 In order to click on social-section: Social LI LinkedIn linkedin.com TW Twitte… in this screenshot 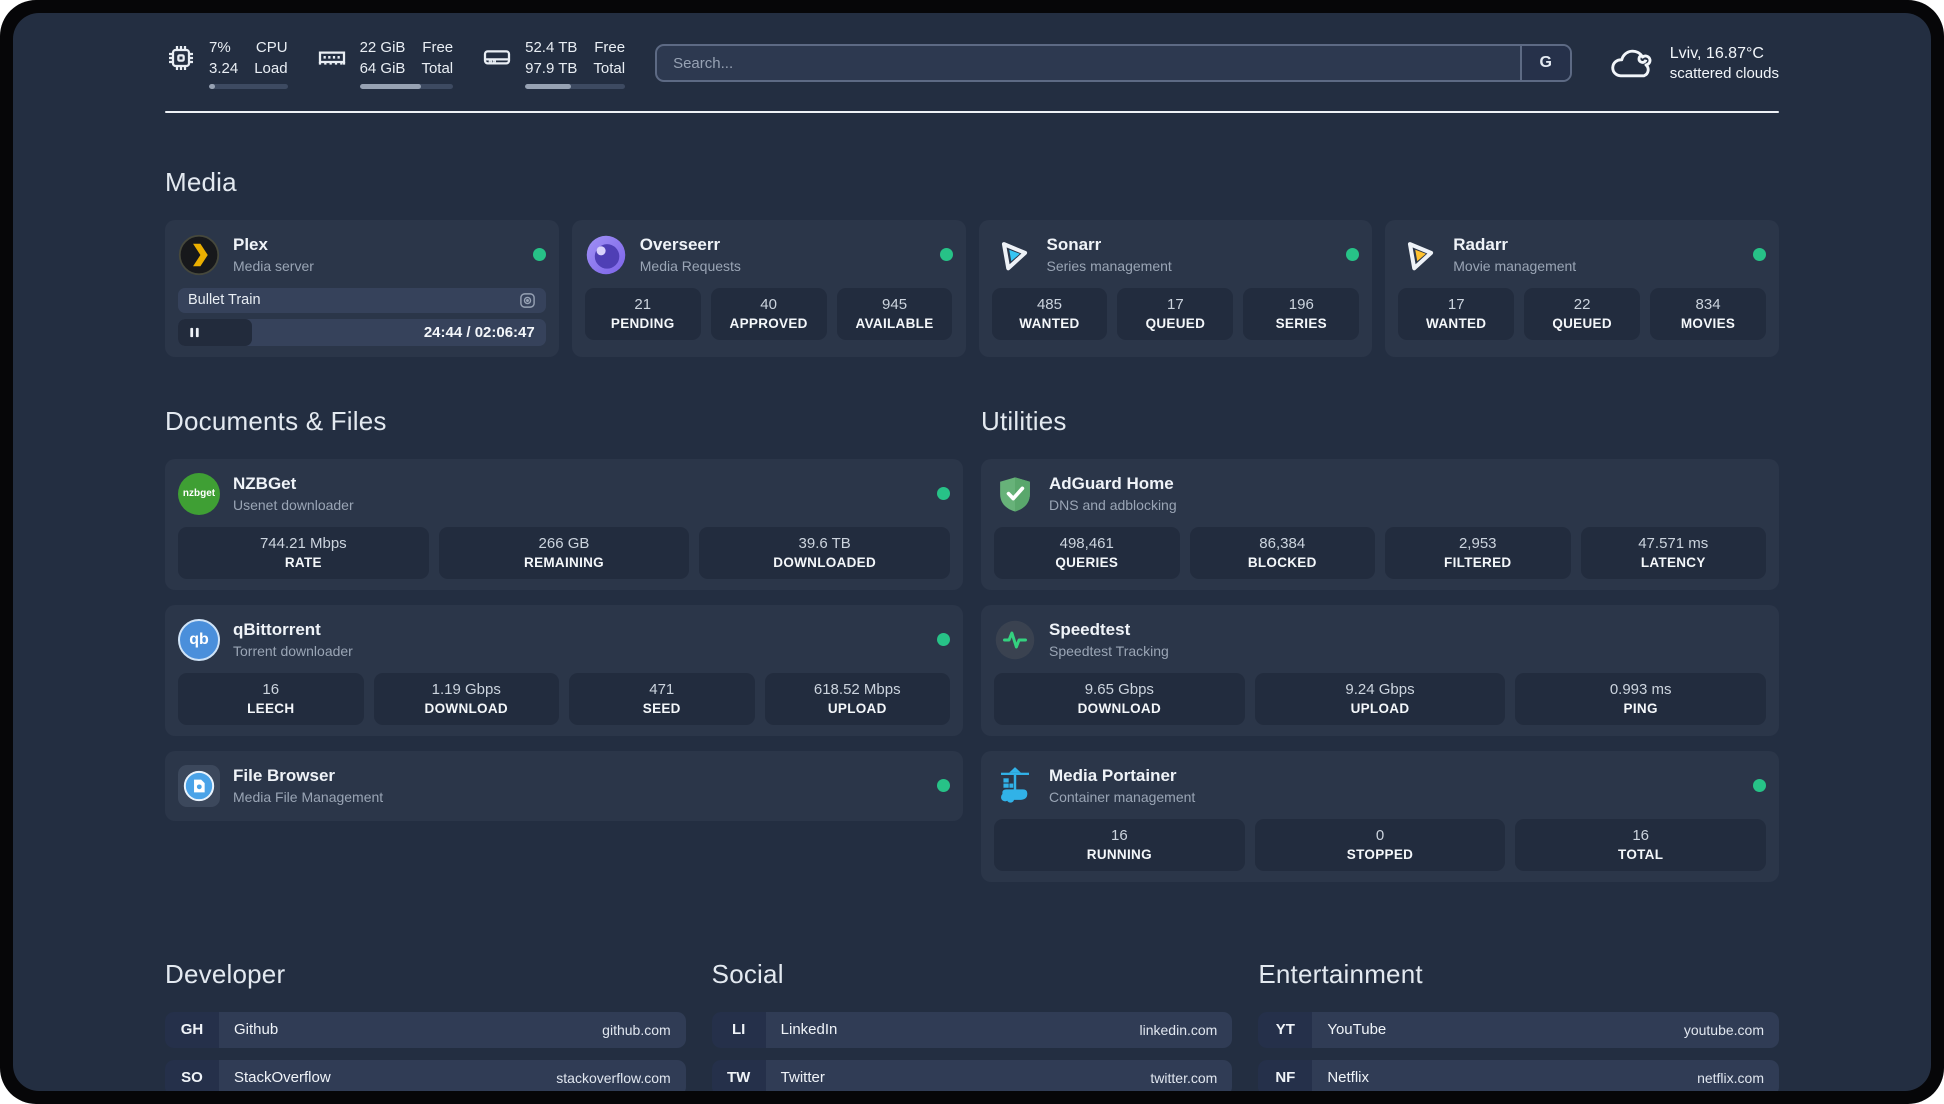, I will do `click(972, 1014)`.